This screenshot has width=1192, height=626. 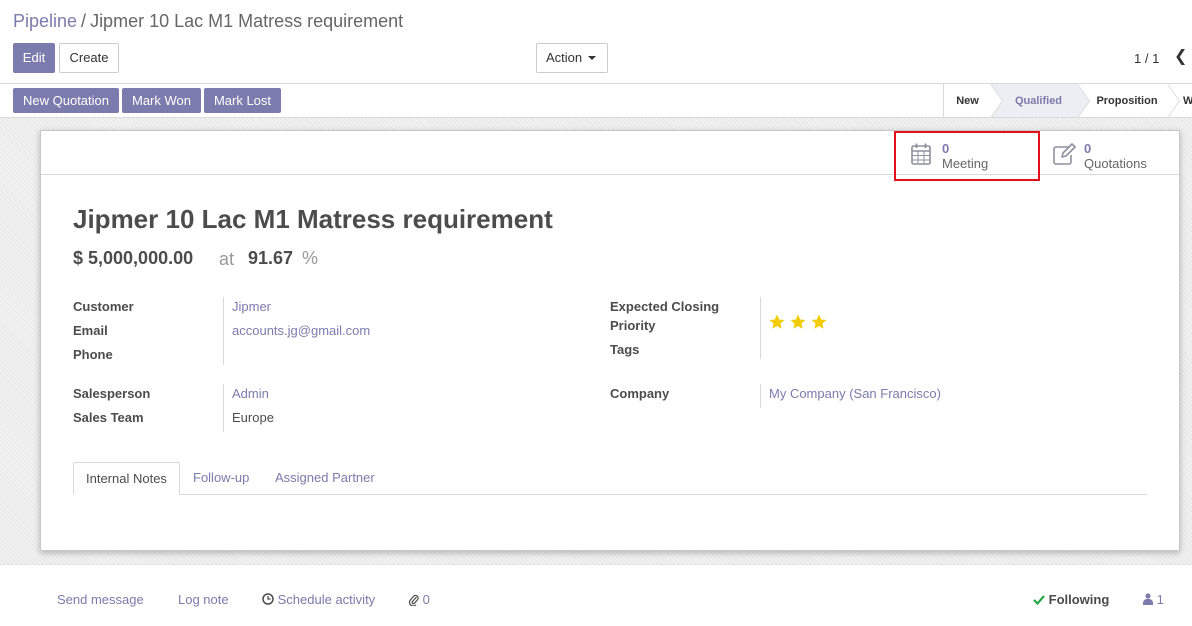 I want to click on salesperson-label: Salesperson, so click(x=112, y=393).